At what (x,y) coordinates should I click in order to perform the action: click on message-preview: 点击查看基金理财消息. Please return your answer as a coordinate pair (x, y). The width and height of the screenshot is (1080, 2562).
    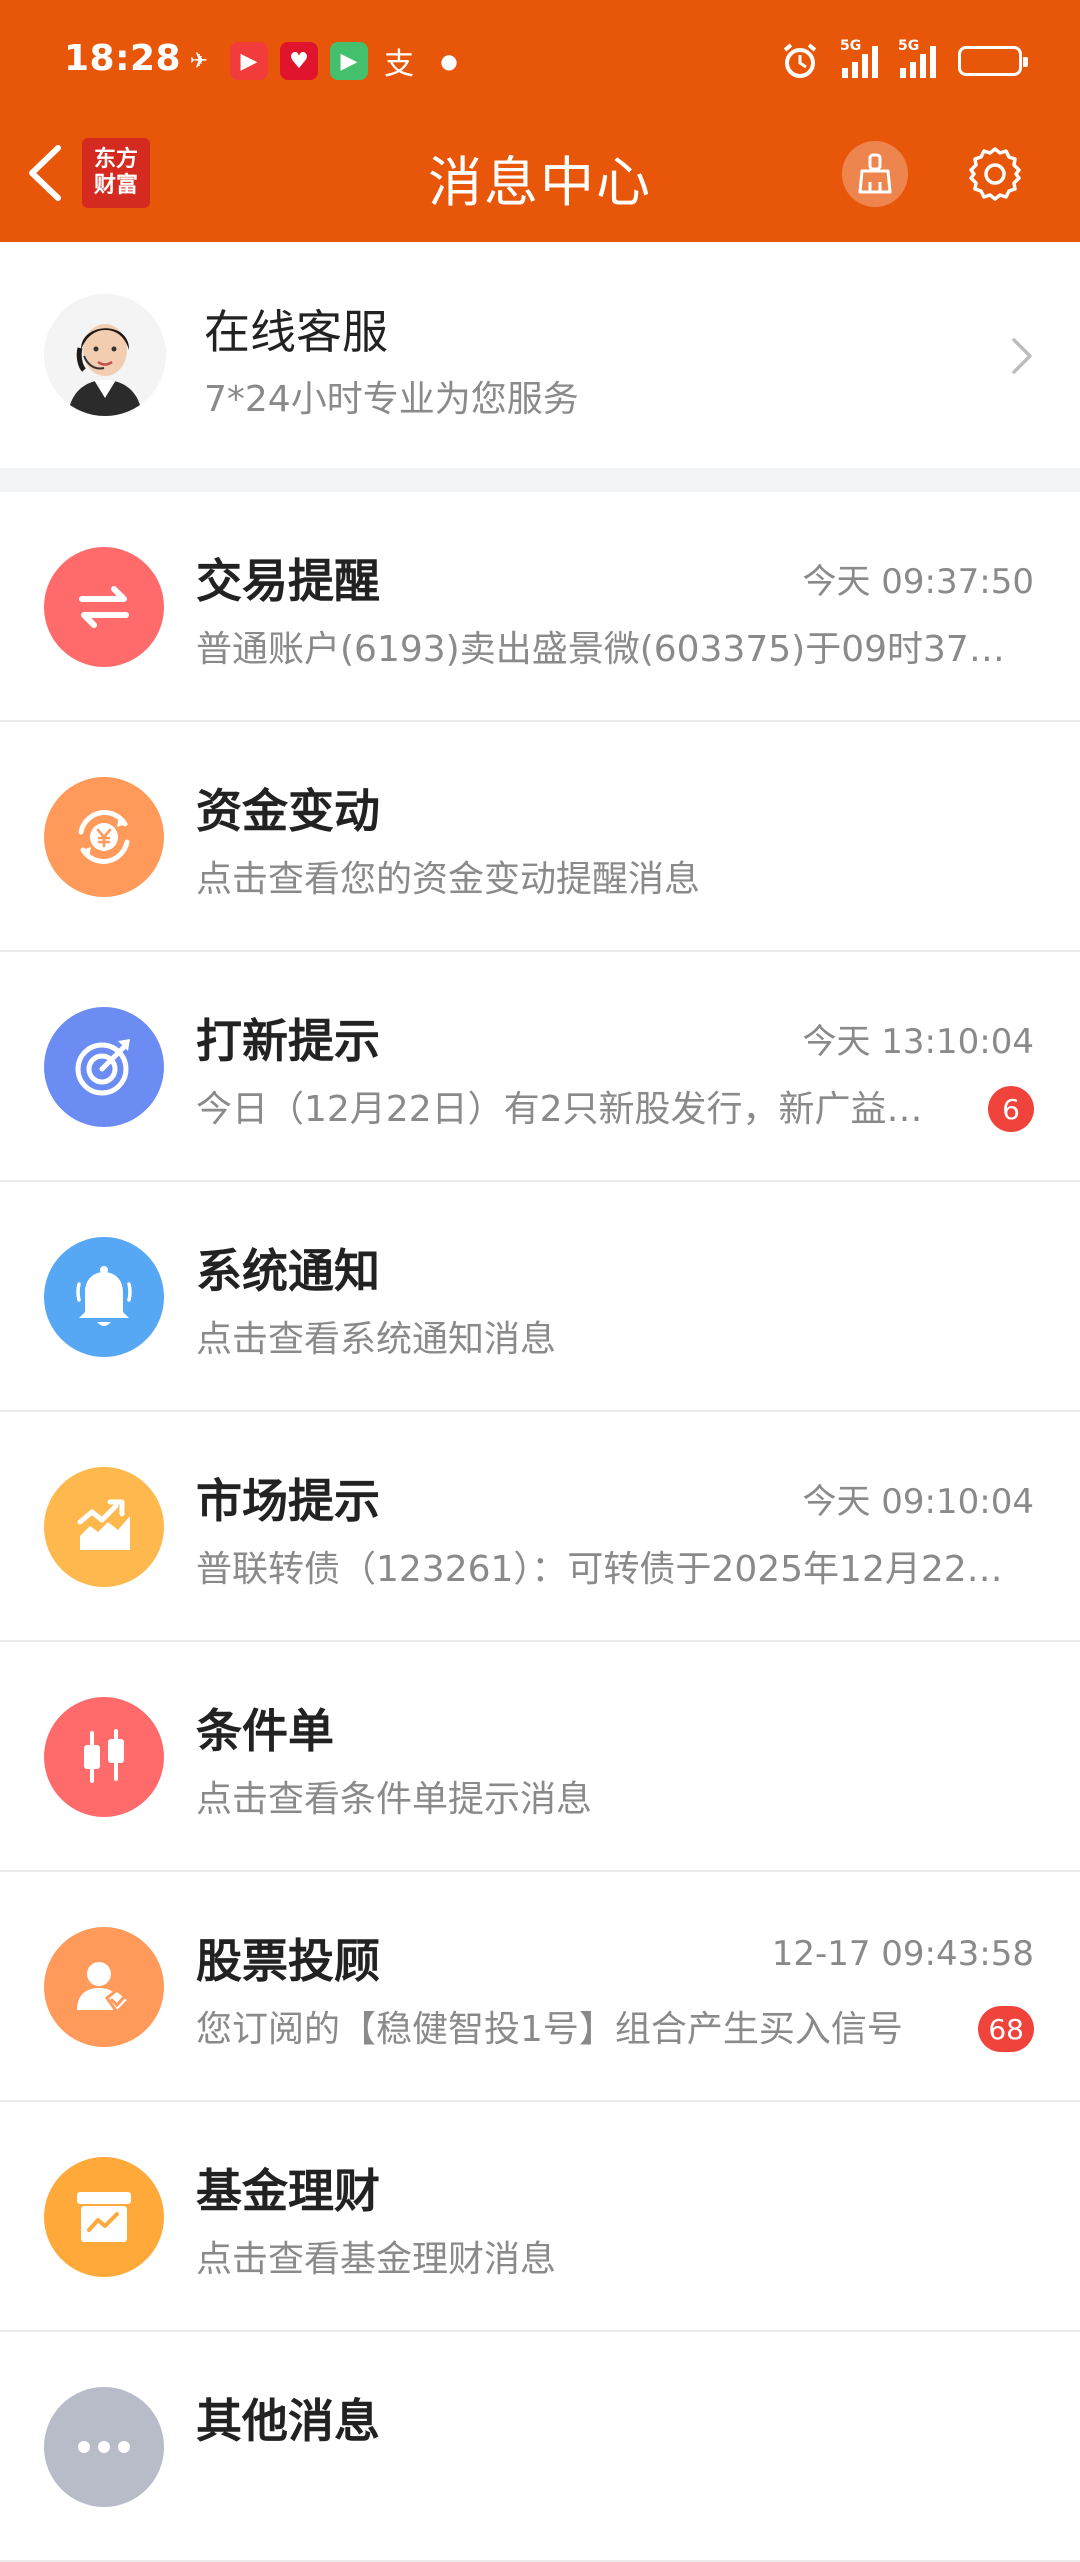
    Looking at the image, I should click on (376, 2259).